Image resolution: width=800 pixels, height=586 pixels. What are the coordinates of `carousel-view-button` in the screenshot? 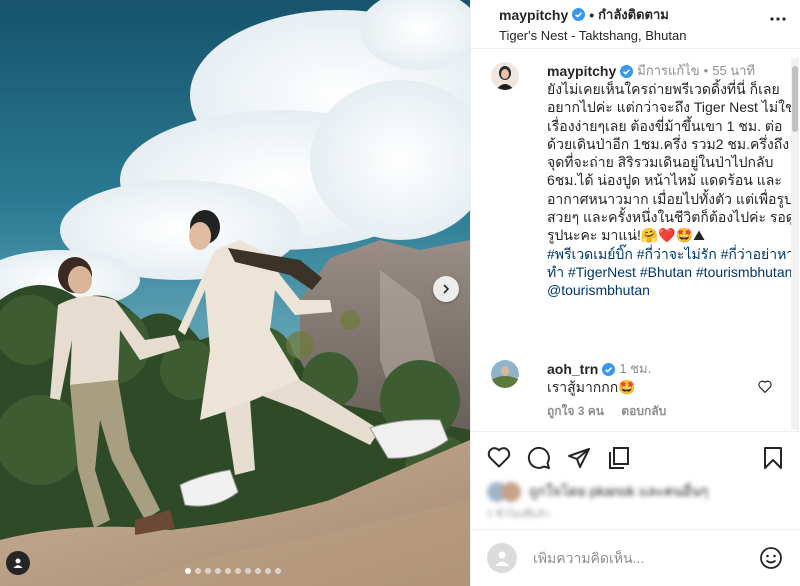 It's located at (619, 460).